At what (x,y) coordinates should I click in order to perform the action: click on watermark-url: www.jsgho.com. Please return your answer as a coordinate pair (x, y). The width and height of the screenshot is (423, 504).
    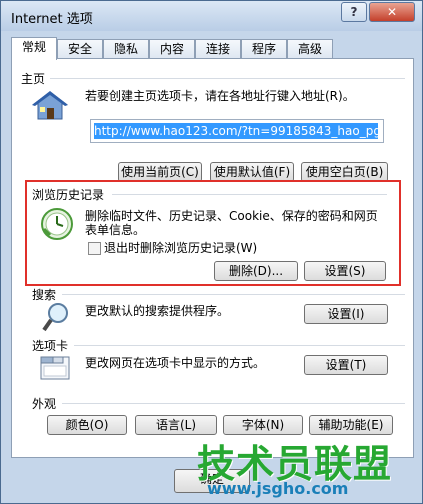
    Looking at the image, I should click on (278, 488).